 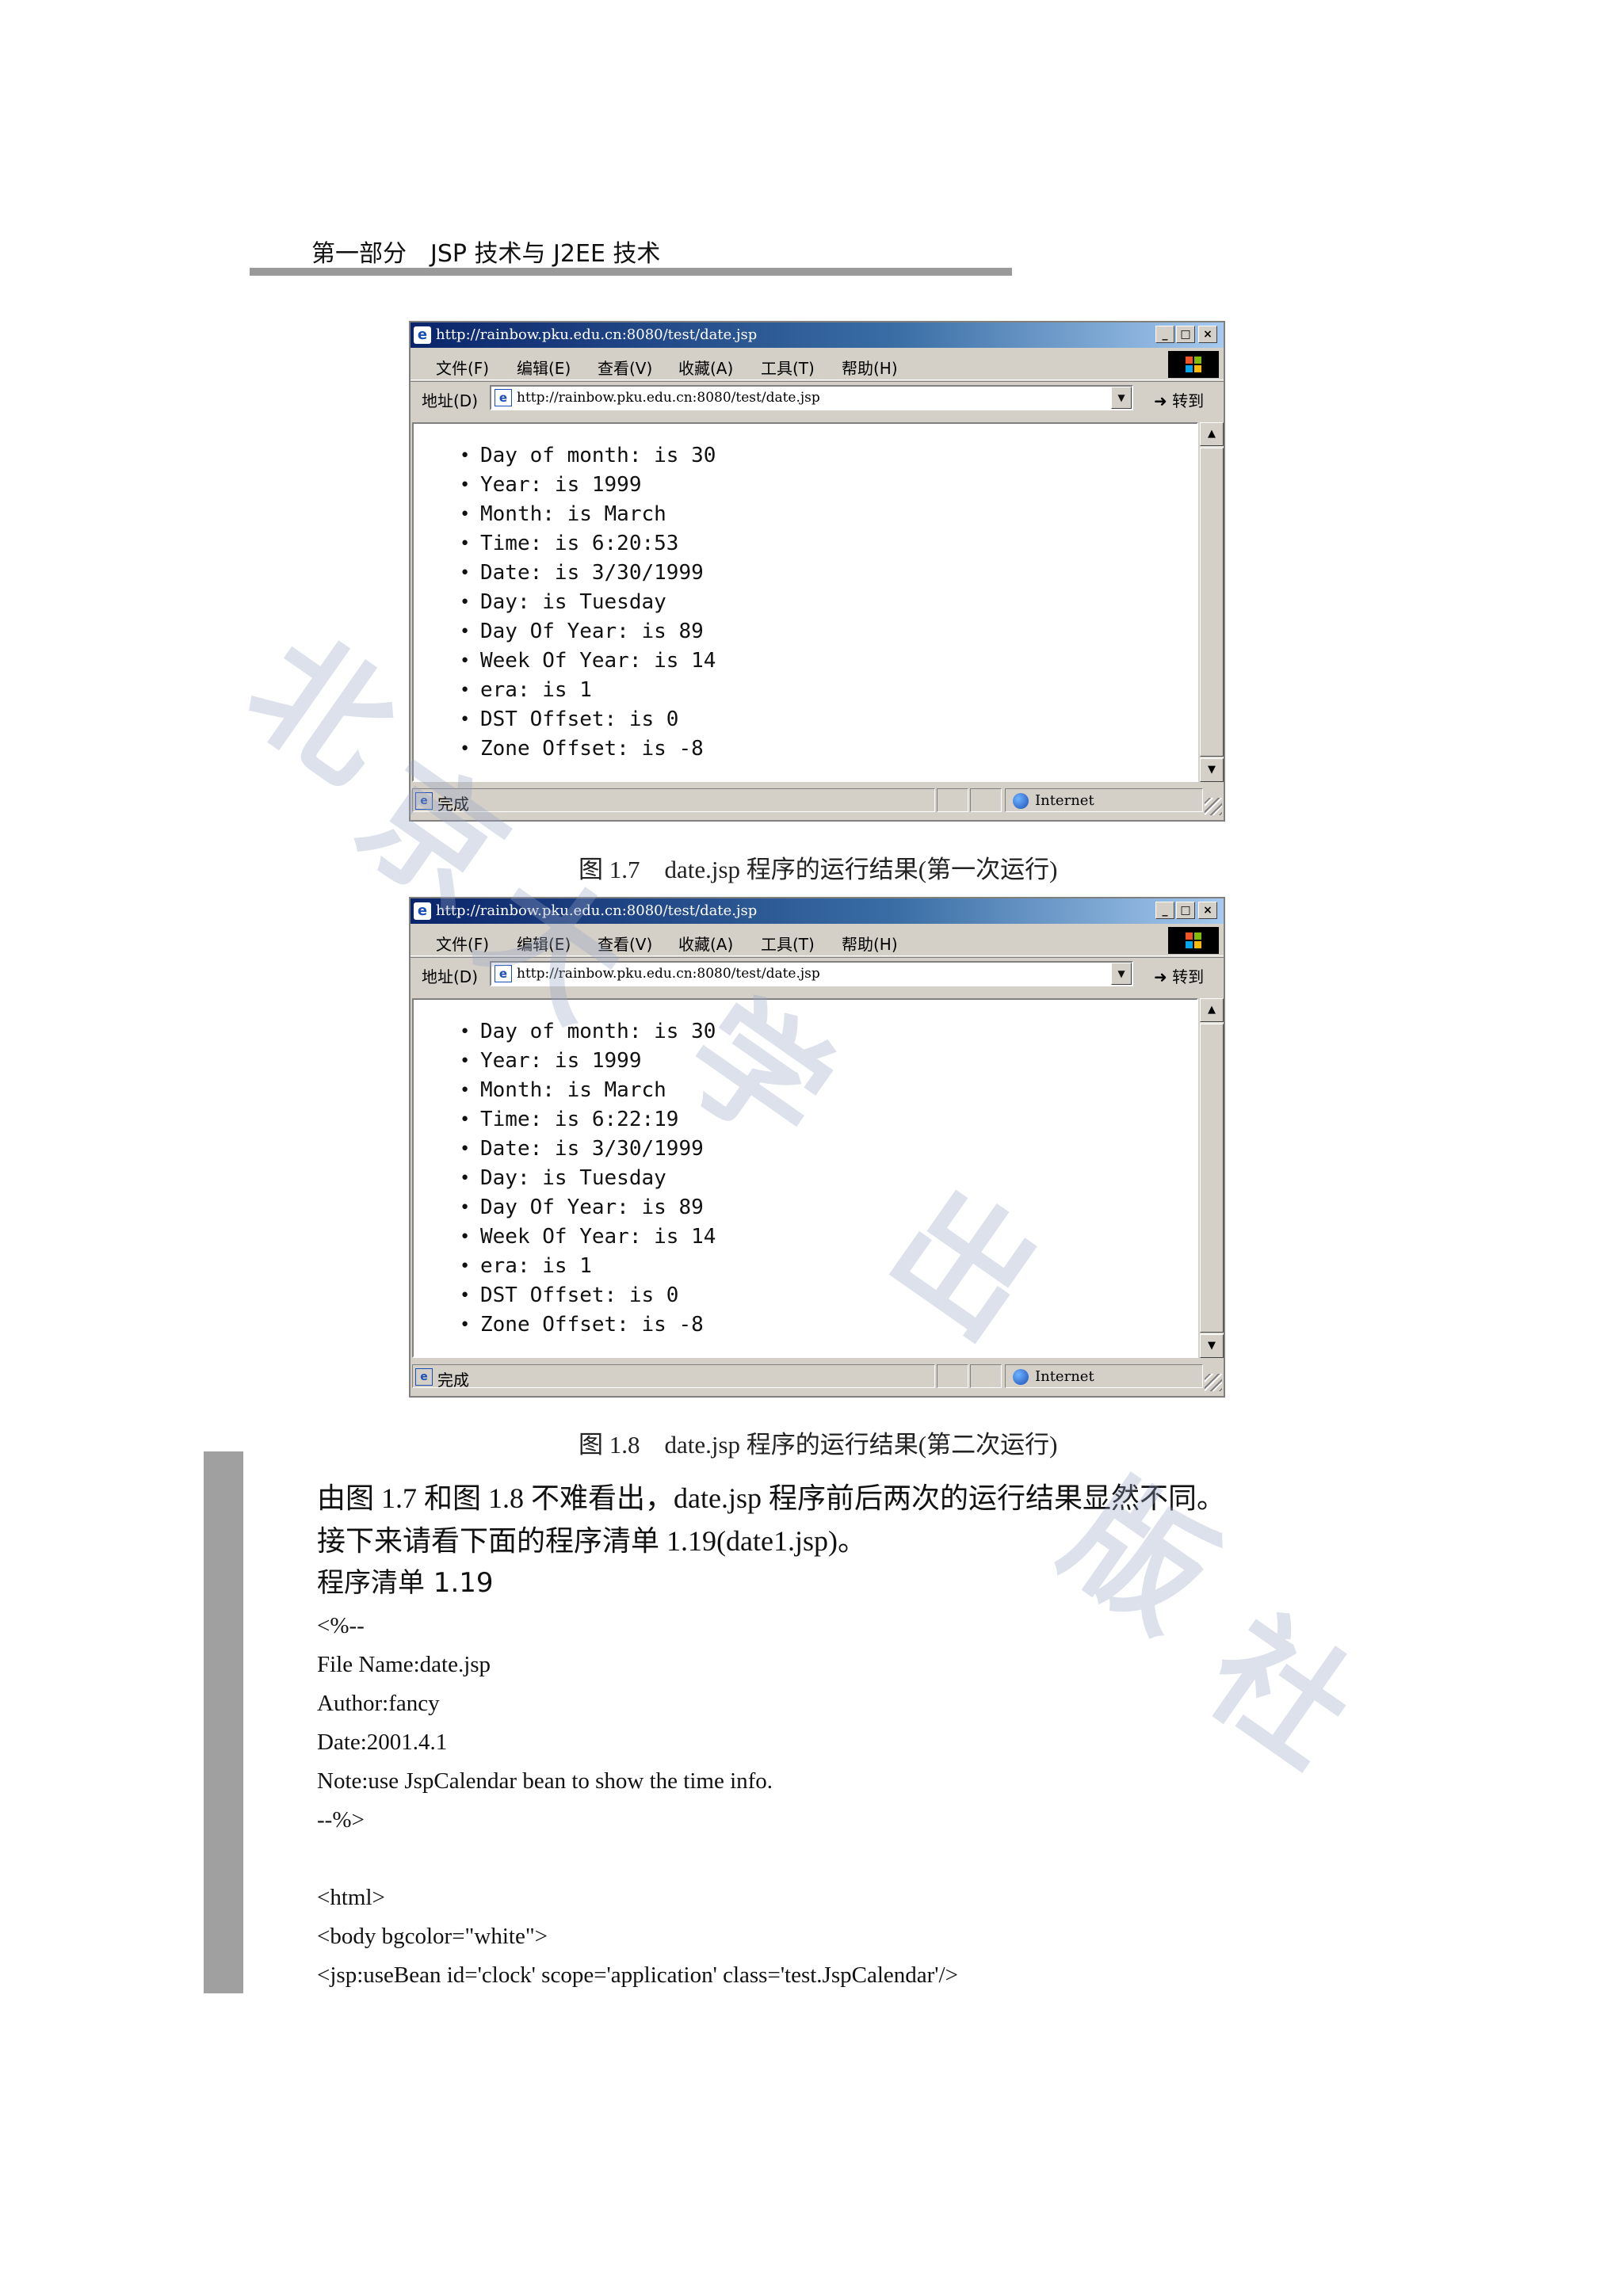 I want to click on menu-view: 查看(V), so click(x=625, y=367).